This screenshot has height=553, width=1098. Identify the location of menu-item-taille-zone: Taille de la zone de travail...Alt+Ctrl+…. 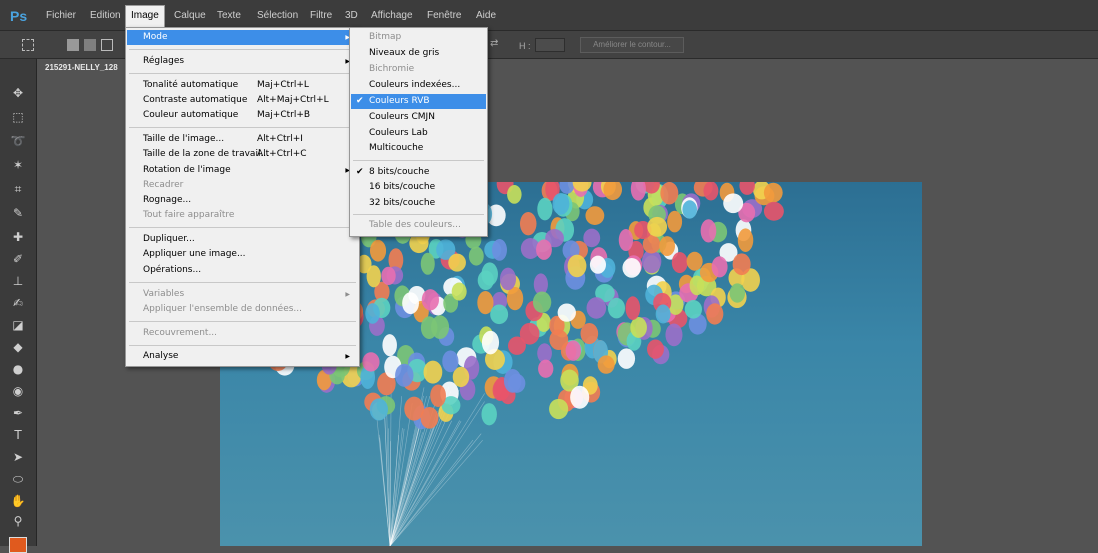
(242, 154).